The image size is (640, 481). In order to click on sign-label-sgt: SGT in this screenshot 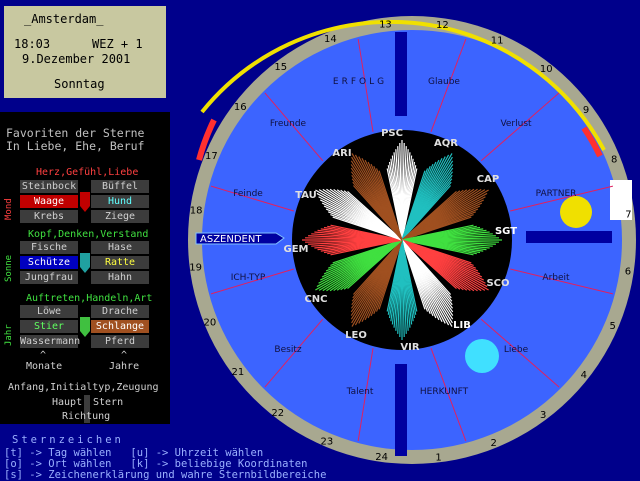, I will do `click(506, 231)`.